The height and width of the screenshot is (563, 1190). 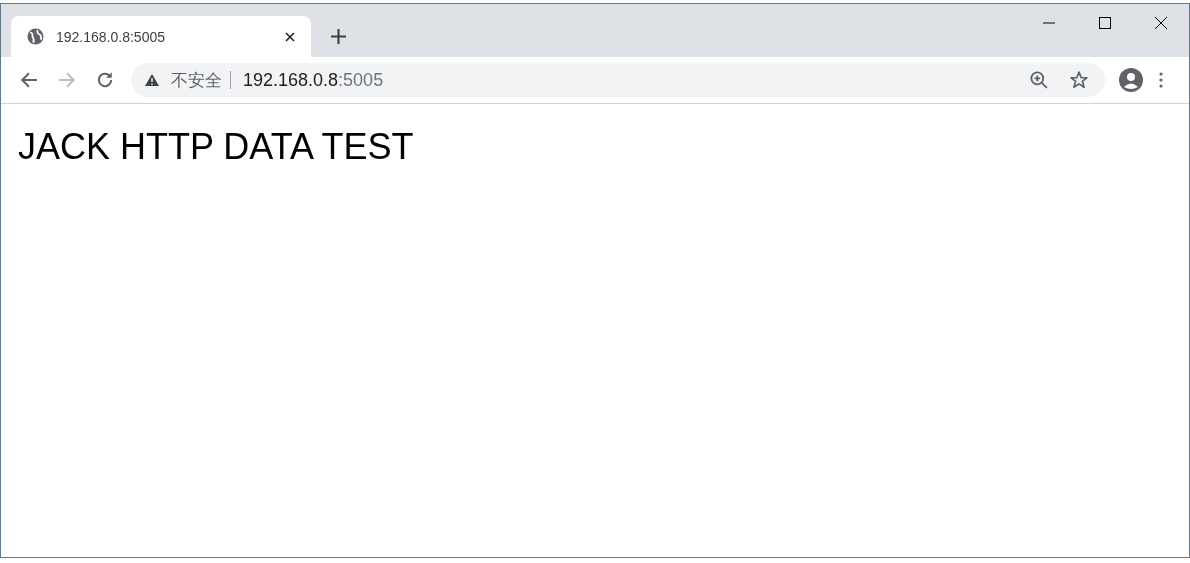 What do you see at coordinates (291, 80) in the screenshot?
I see `url-host: 192.168.0.8` at bounding box center [291, 80].